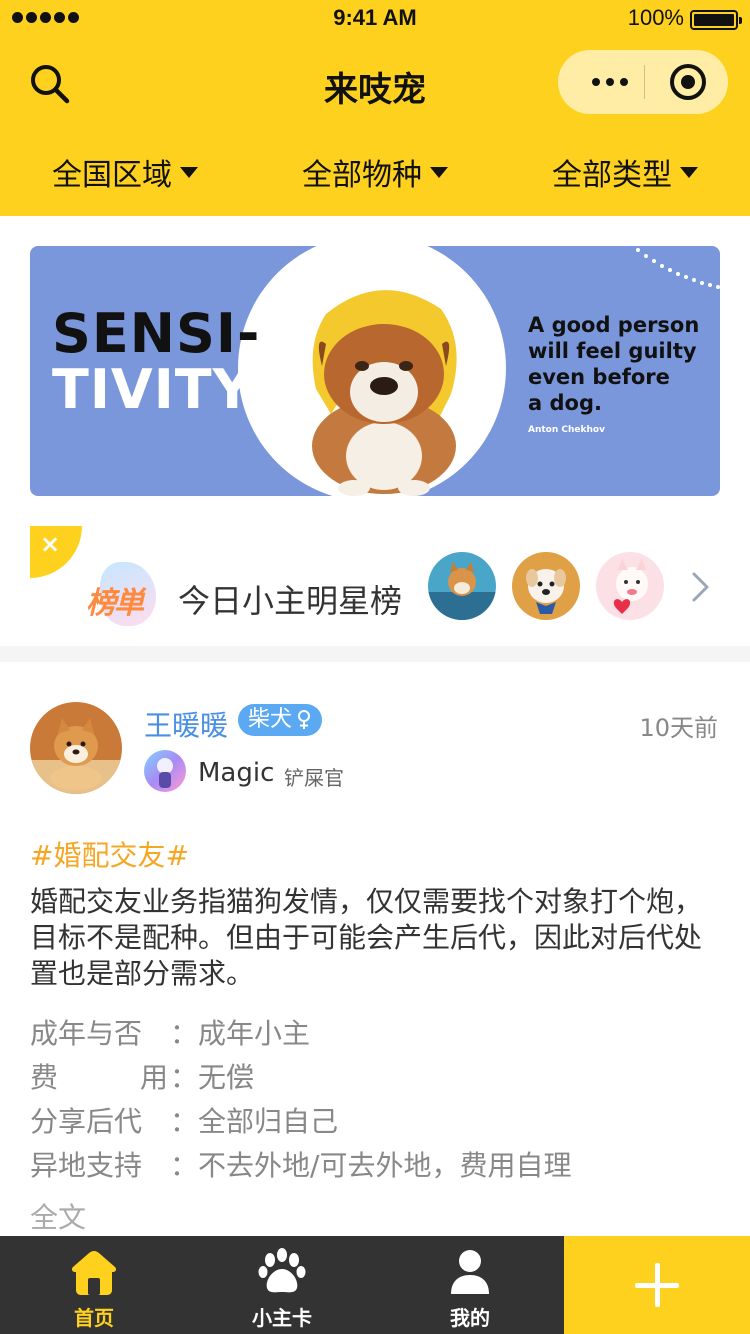 The height and width of the screenshot is (1334, 750). What do you see at coordinates (688, 82) in the screenshot?
I see `close-miniprogram-icon` at bounding box center [688, 82].